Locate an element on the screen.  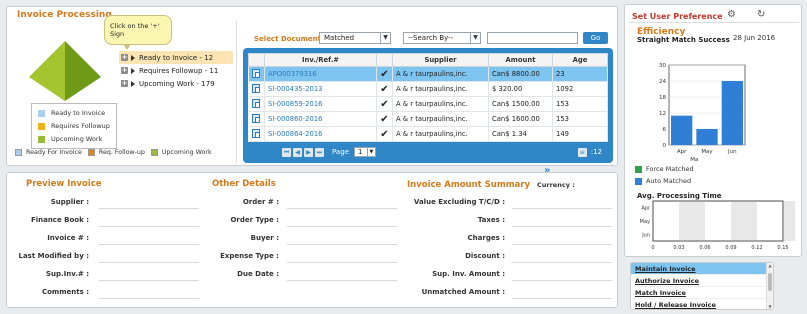
invoice-amount-summary-title: Invoice Amount Summary is located at coordinates (469, 185).